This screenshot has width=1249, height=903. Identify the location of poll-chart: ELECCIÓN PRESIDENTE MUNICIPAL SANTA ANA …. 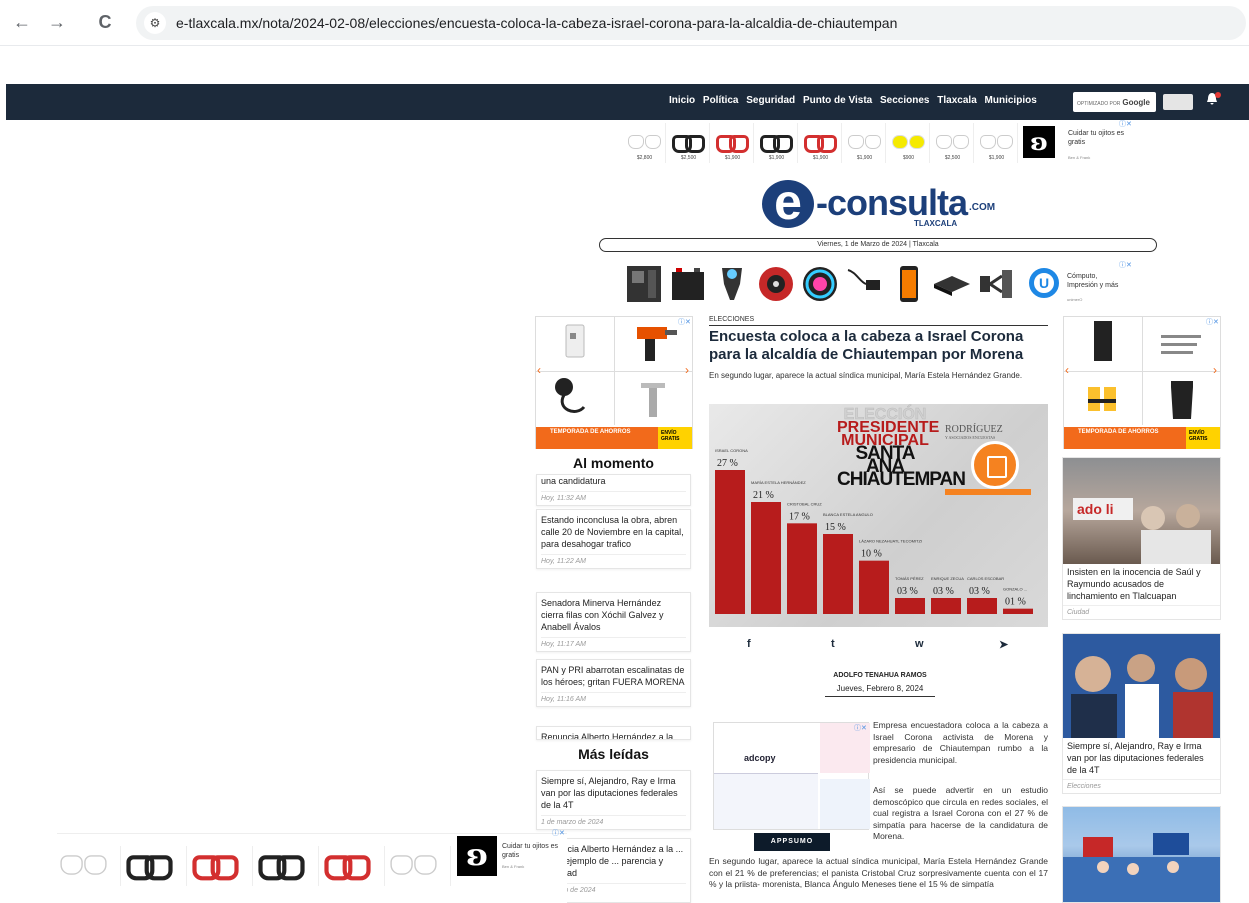
(878, 515).